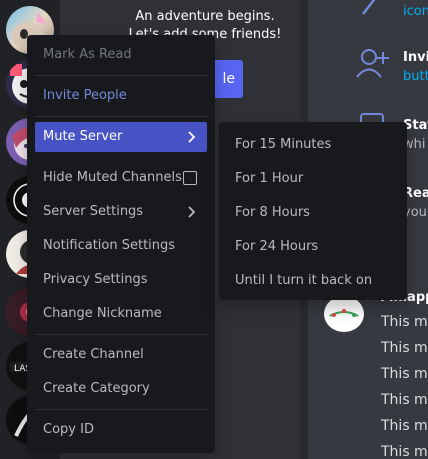  I want to click on menu-item-mute-server: Mute Server, so click(121, 137).